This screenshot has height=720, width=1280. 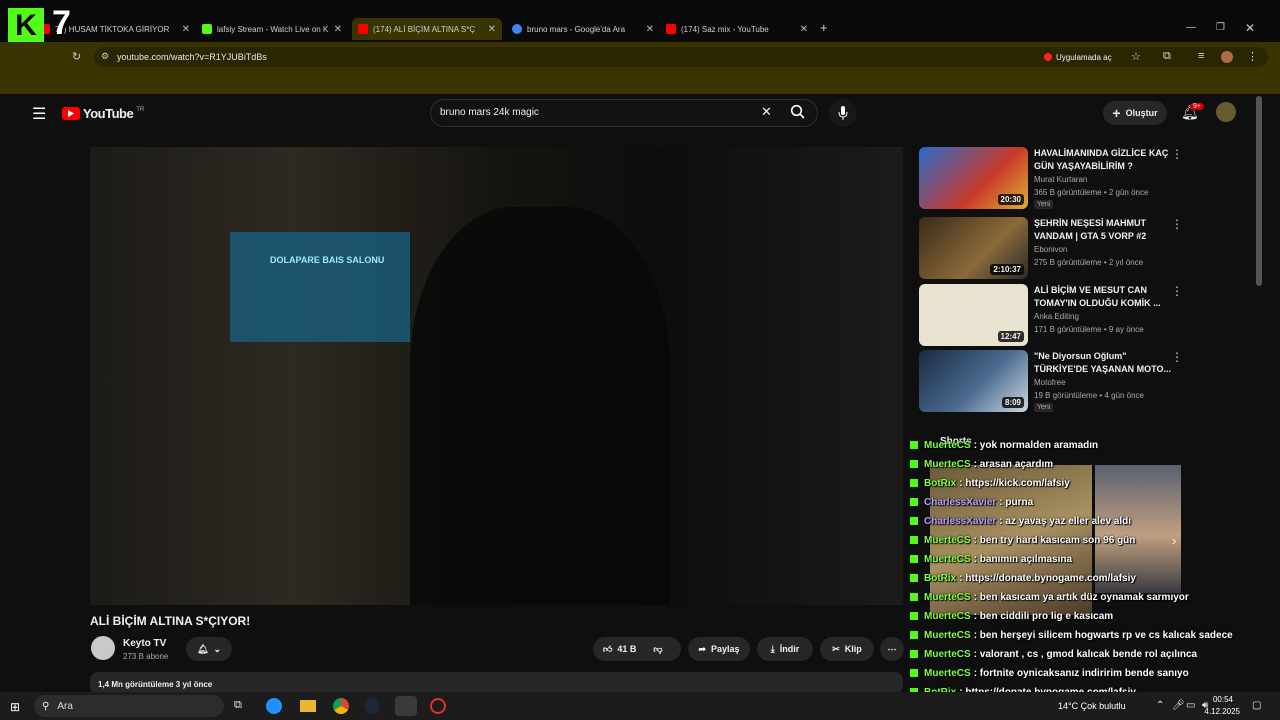 I want to click on hamburger-menu-icon: ☰, so click(x=39, y=114).